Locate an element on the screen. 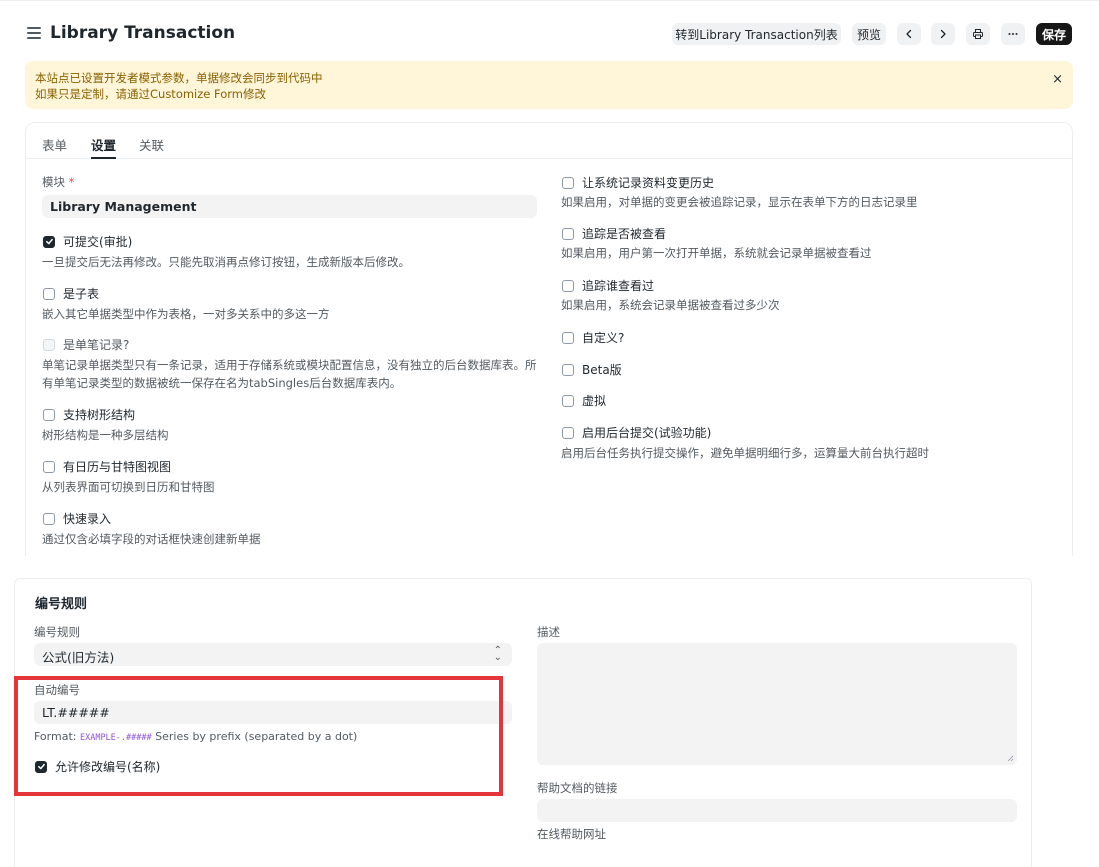  track-seen-description: 如果启用，用户第一次打开单据，系统就会记录单据被查看过 is located at coordinates (716, 253).